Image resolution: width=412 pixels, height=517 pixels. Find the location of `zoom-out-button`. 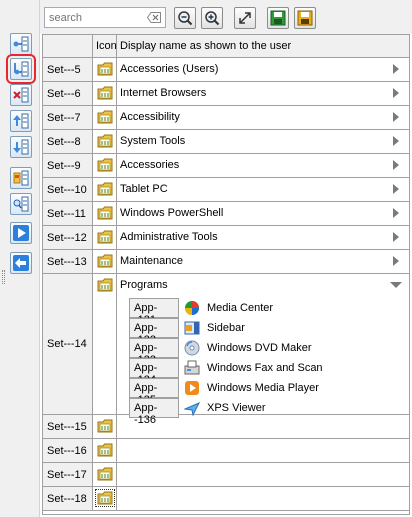

zoom-out-button is located at coordinates (212, 18).